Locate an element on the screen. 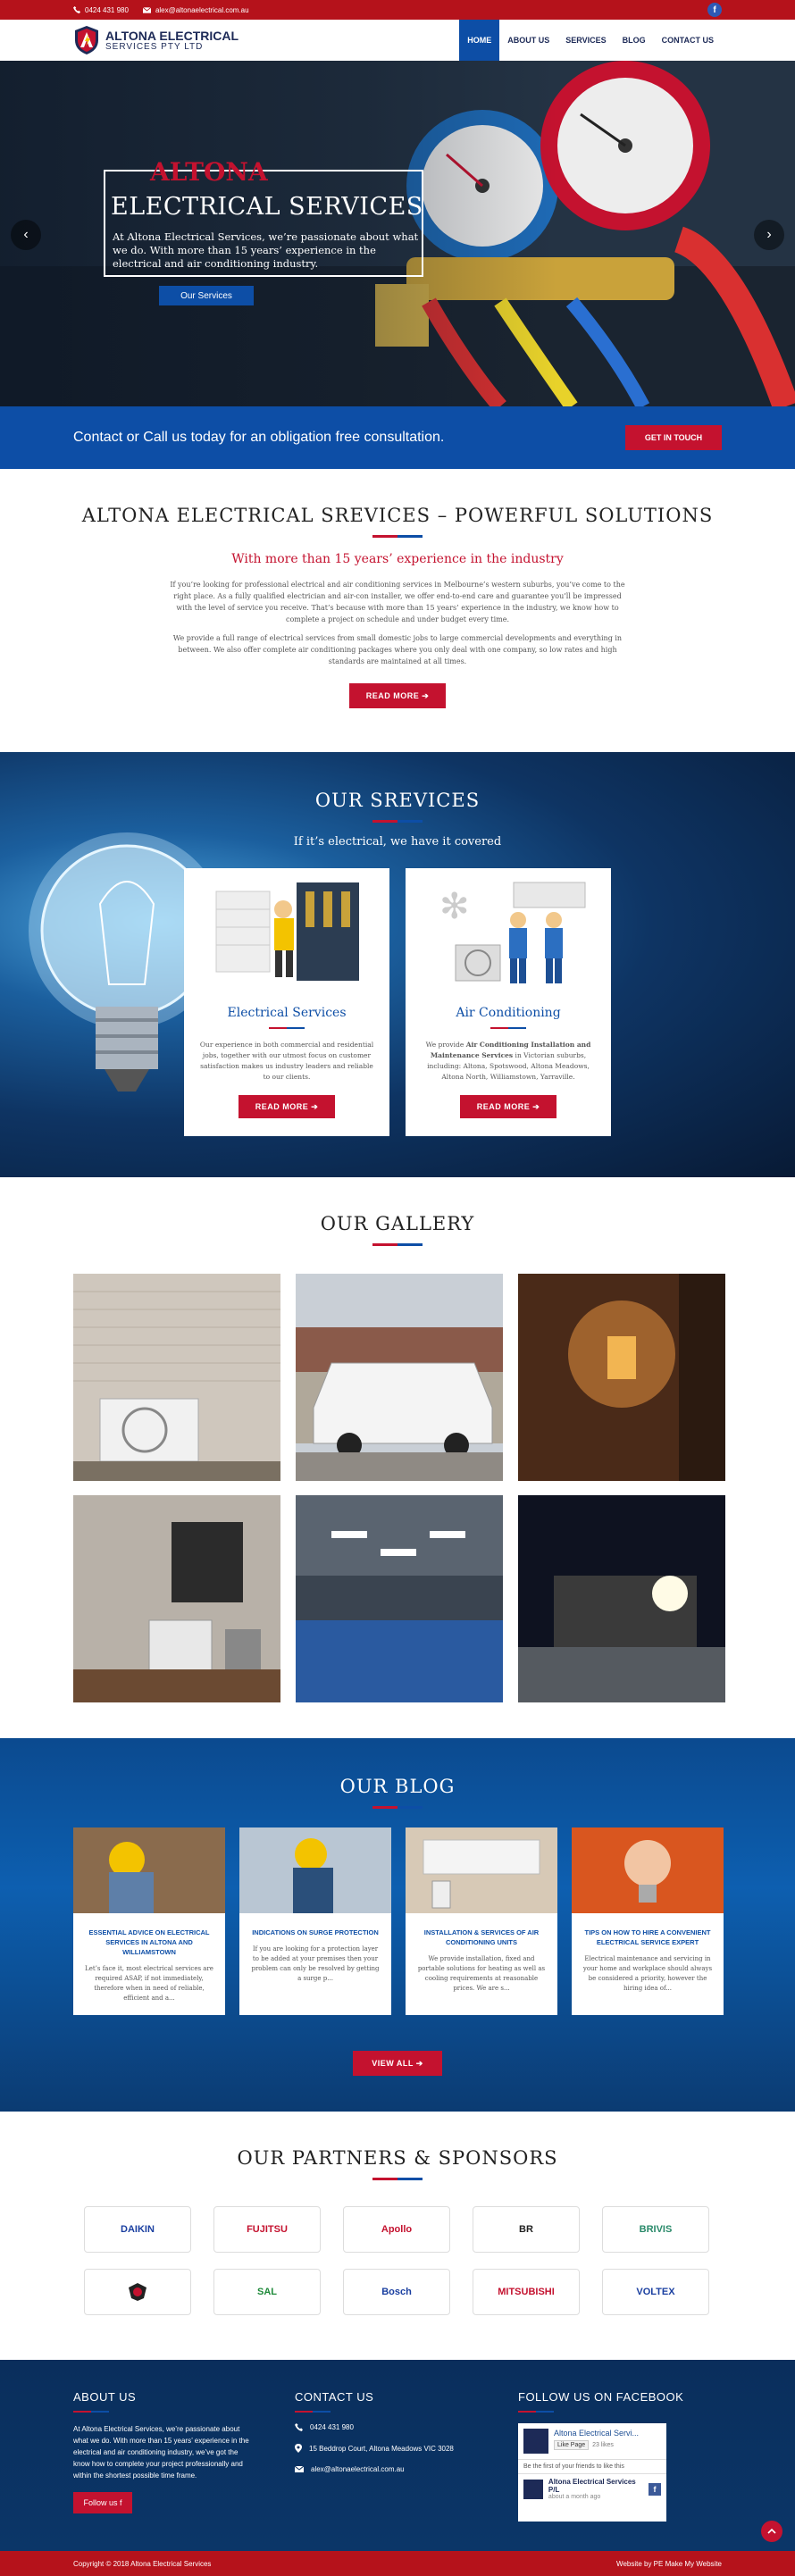 The image size is (795, 2576). blog-title: OUR BLOG is located at coordinates (397, 1787).